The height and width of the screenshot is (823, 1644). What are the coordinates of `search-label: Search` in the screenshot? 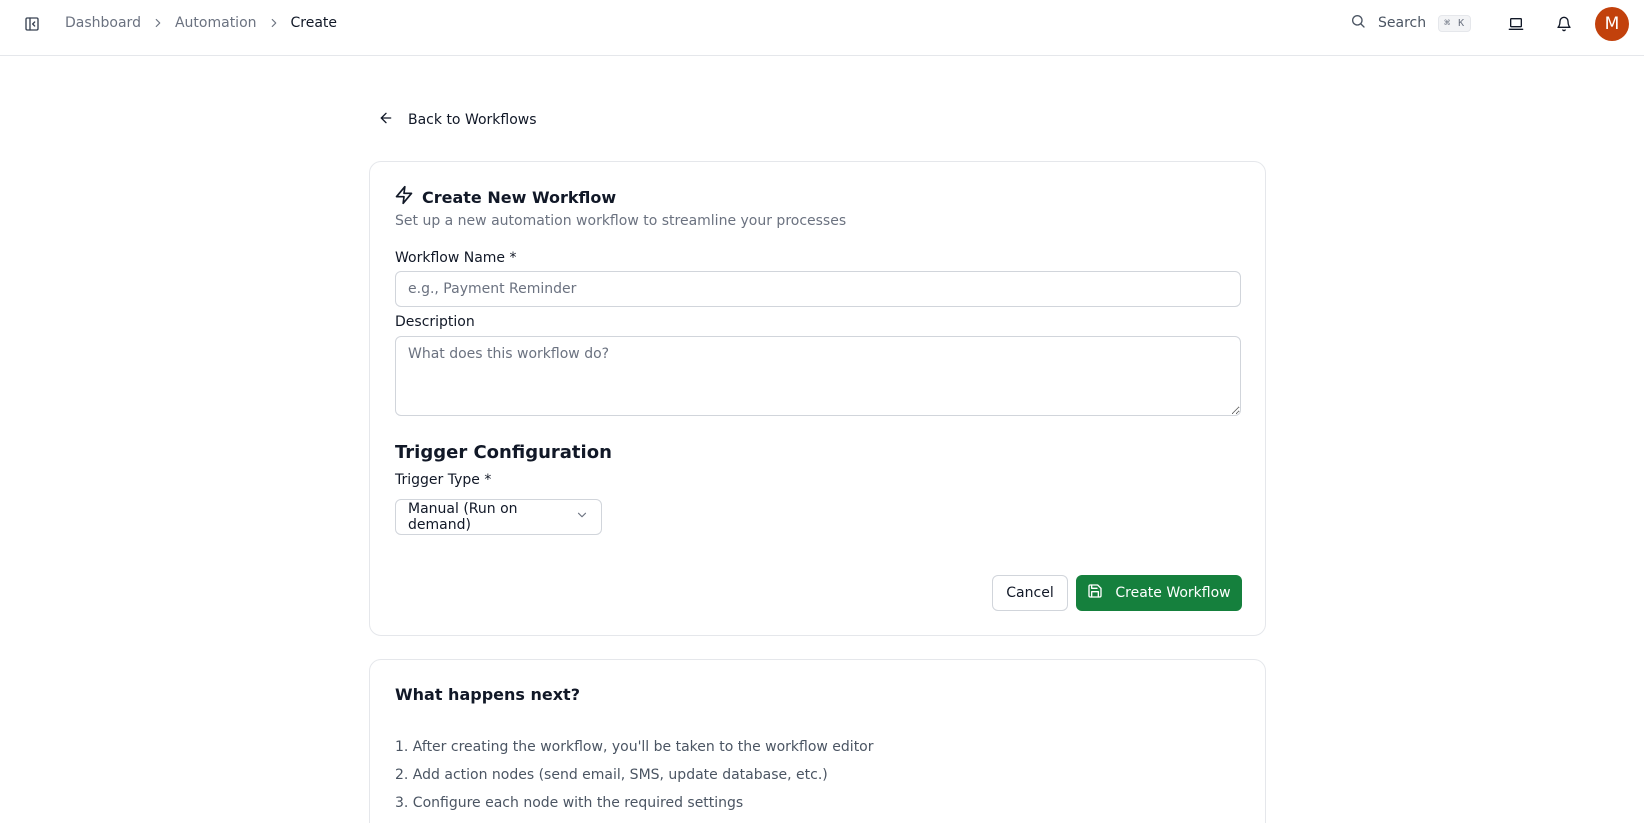 It's located at (1402, 23).